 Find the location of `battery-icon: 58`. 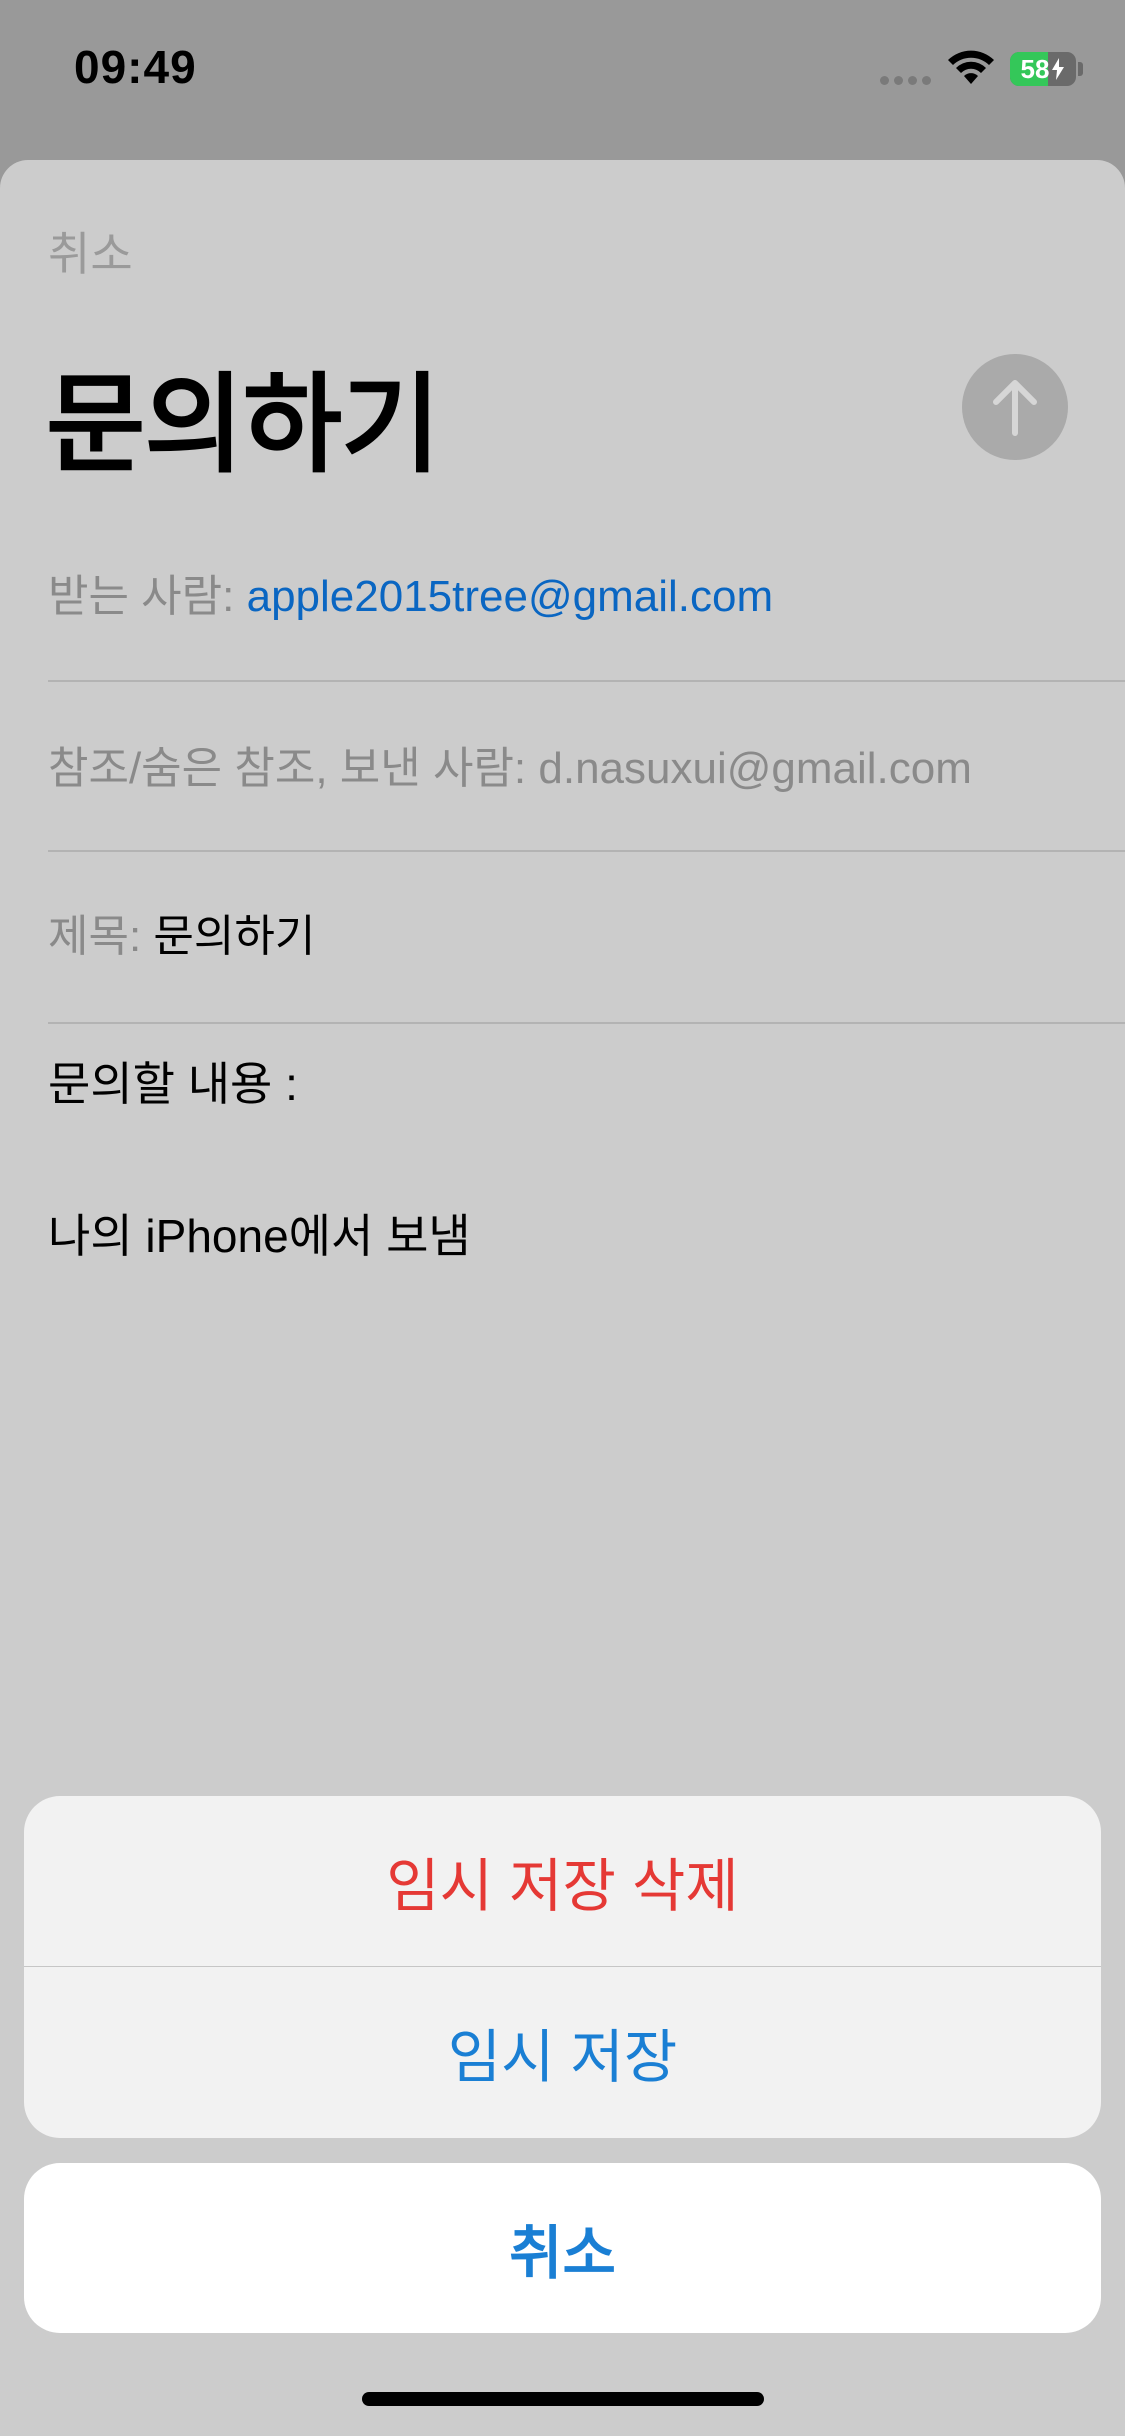

battery-icon: 58 is located at coordinates (1043, 69).